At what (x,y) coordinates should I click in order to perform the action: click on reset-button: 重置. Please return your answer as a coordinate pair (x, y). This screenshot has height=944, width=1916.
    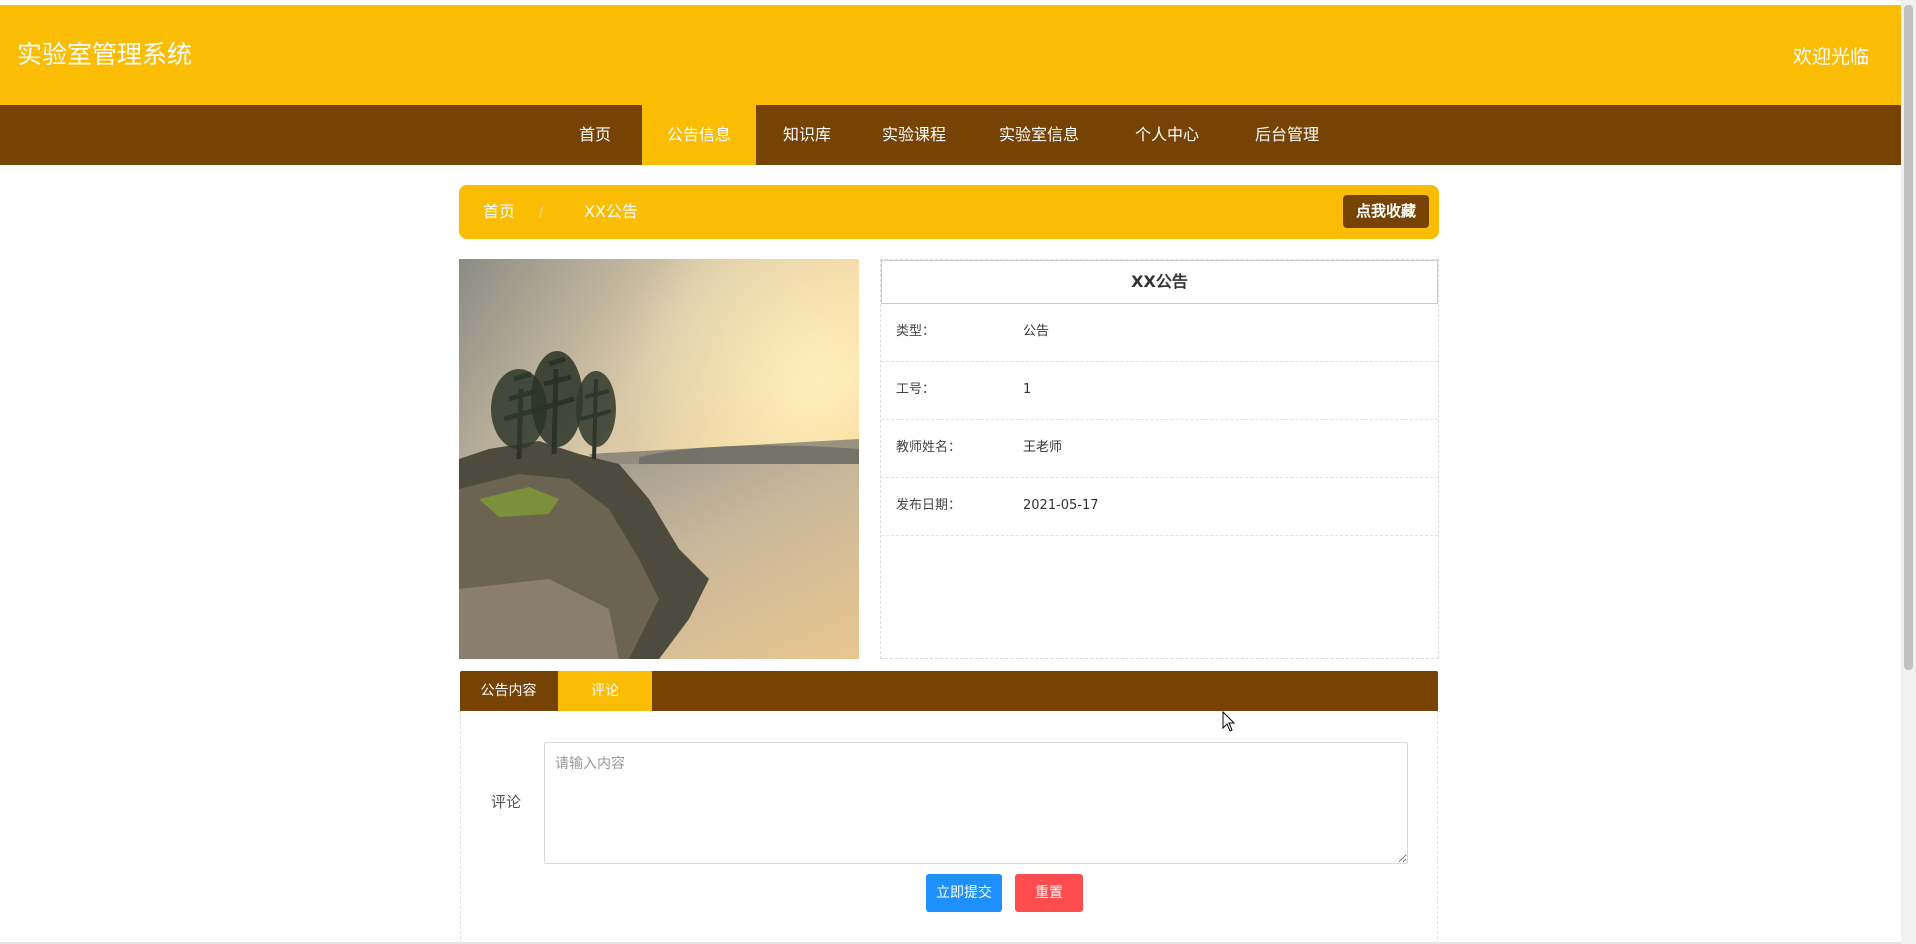
    Looking at the image, I should click on (1049, 893).